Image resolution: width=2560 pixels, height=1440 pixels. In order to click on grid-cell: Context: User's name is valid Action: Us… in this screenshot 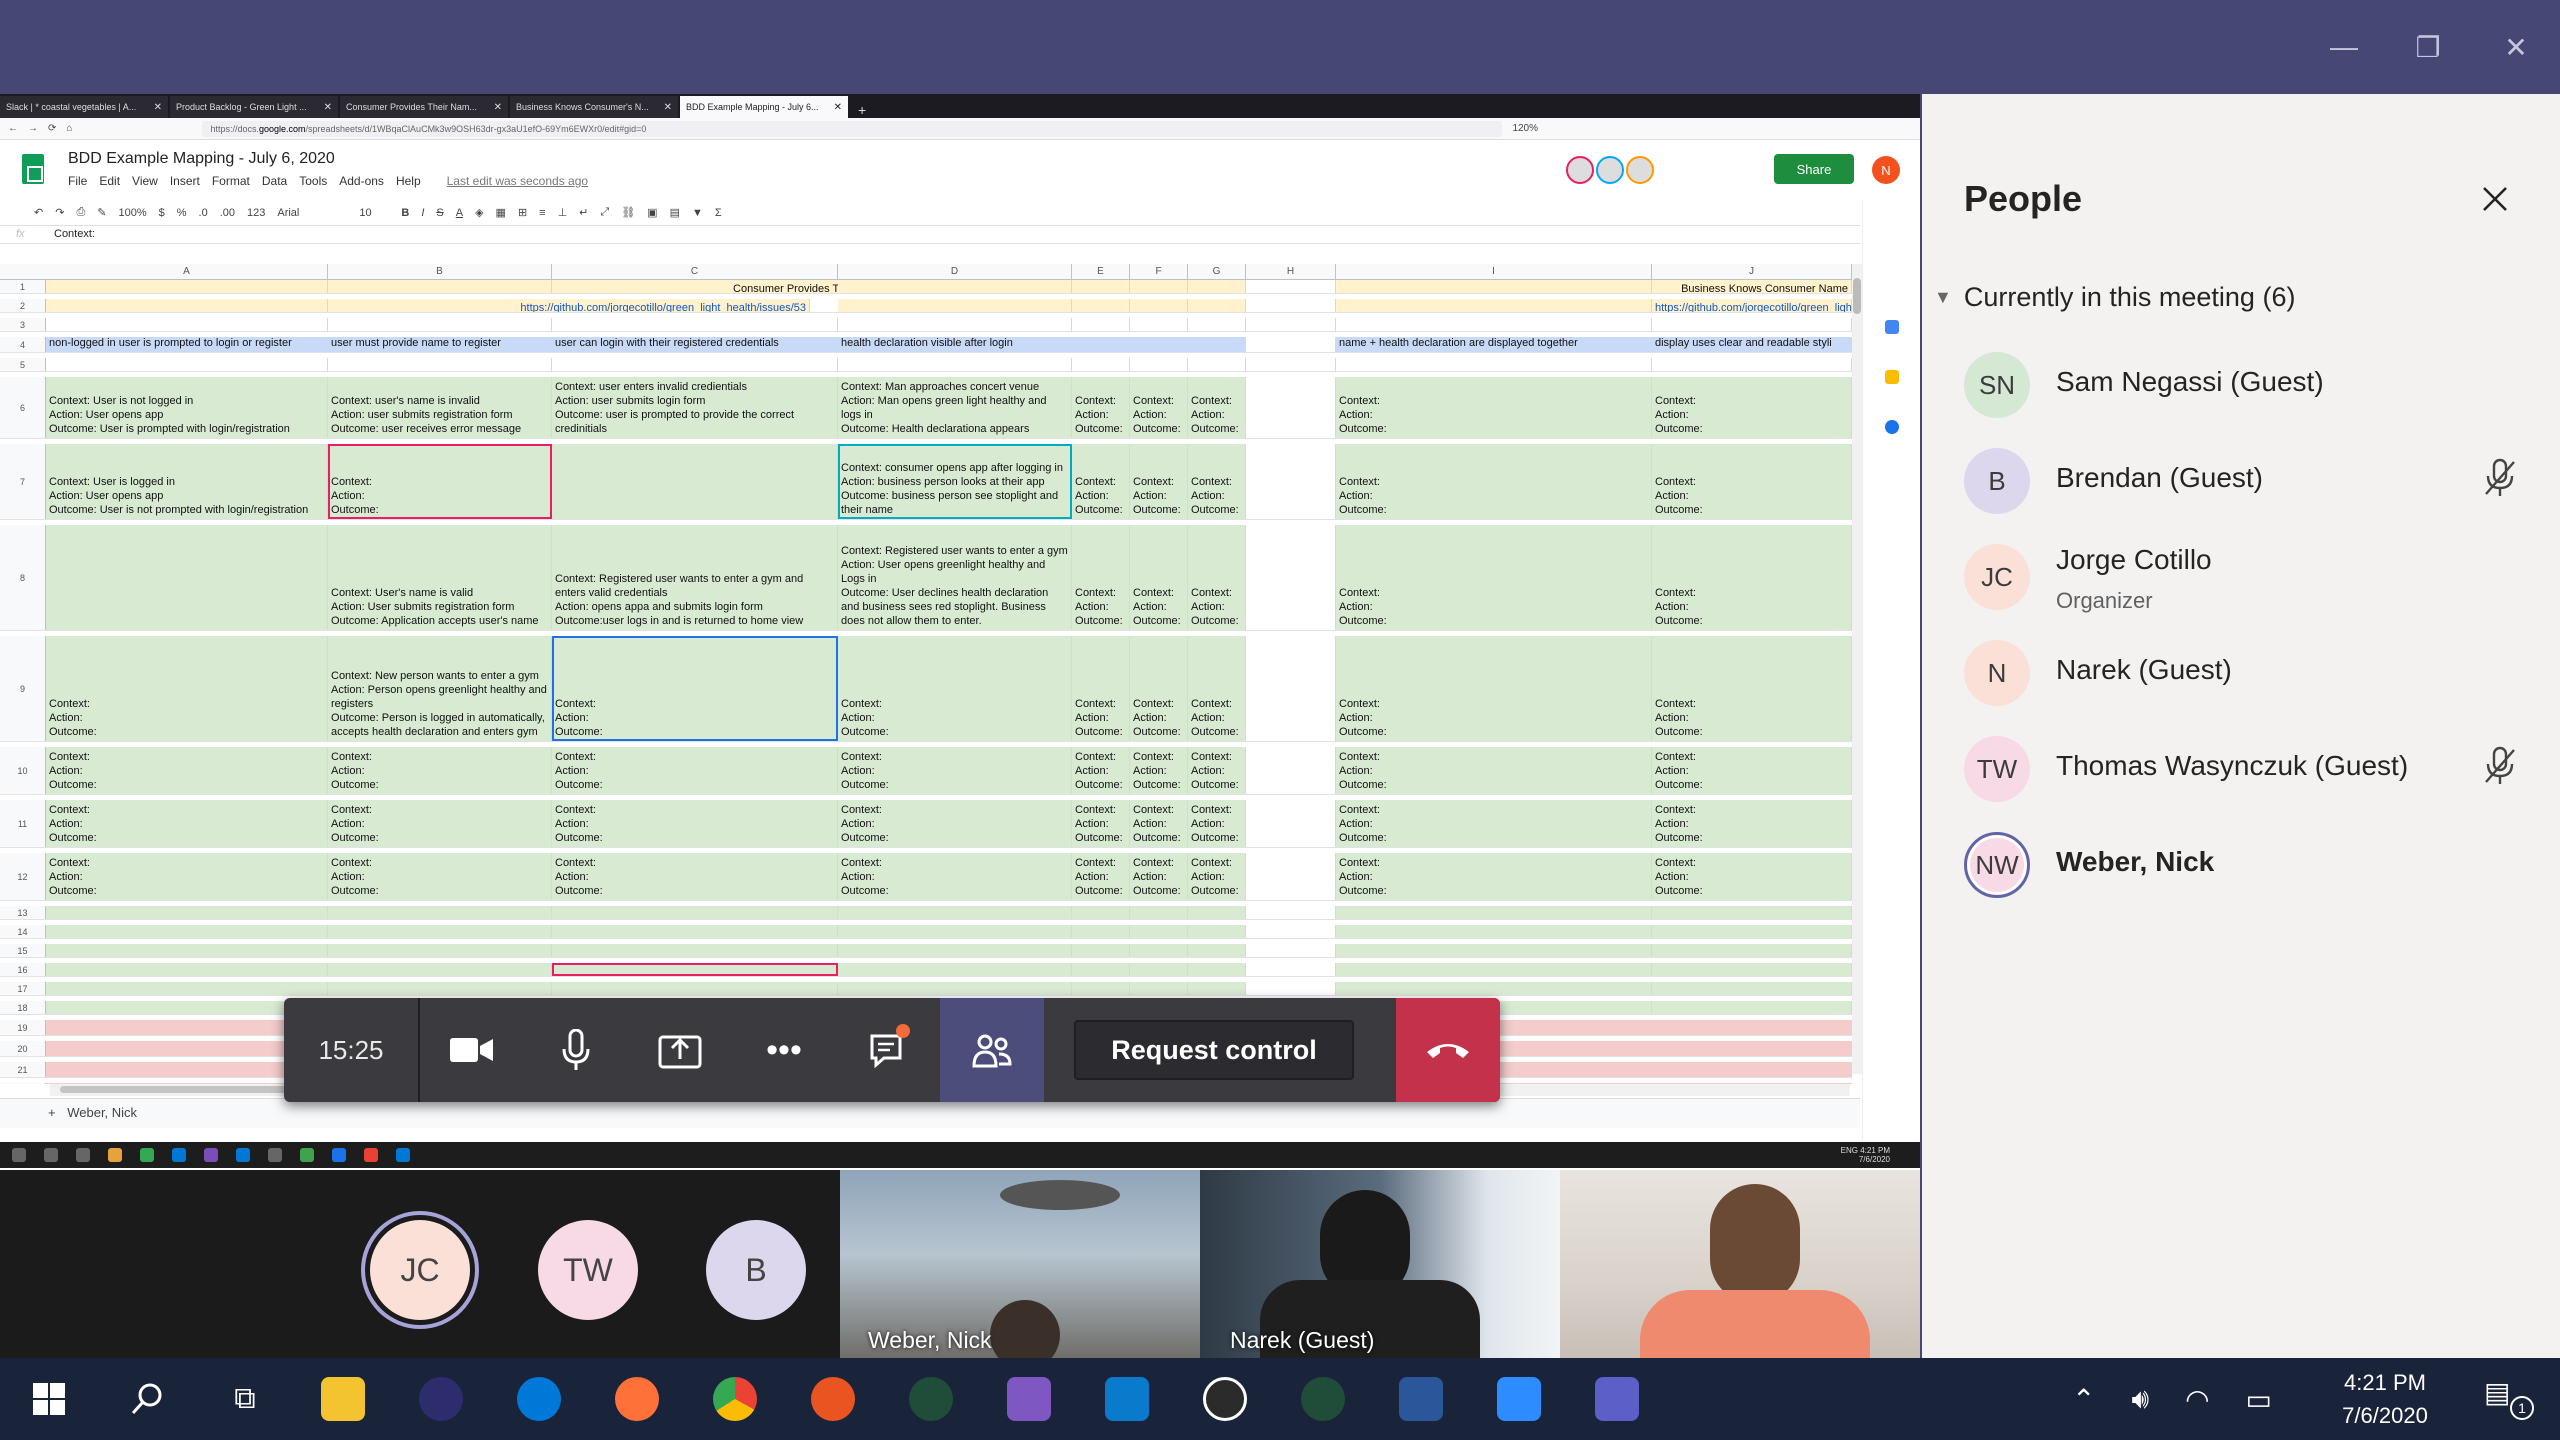, I will do `click(440, 577)`.